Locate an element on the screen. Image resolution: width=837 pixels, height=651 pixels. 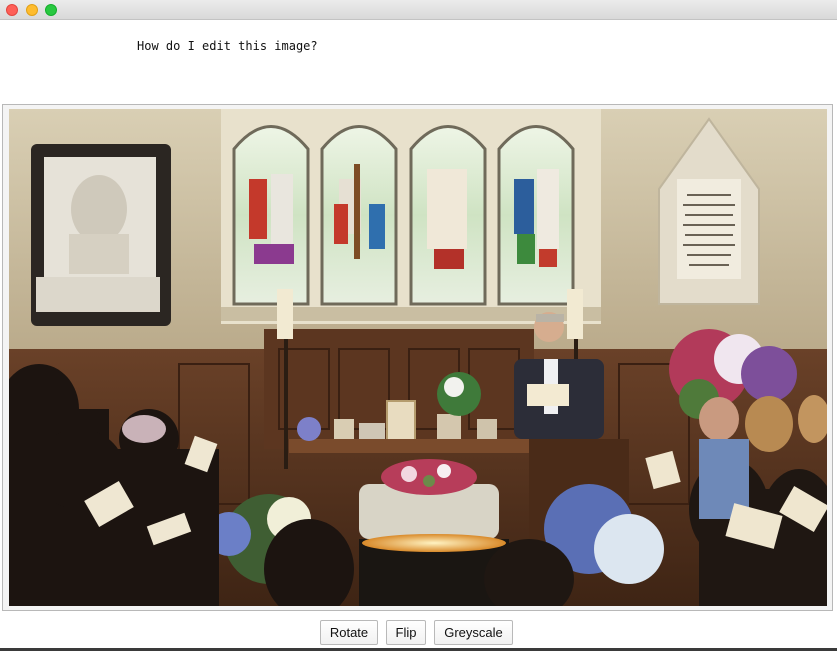
button-bar: Rotate Flip Greyscale is located at coordinates (418, 633).